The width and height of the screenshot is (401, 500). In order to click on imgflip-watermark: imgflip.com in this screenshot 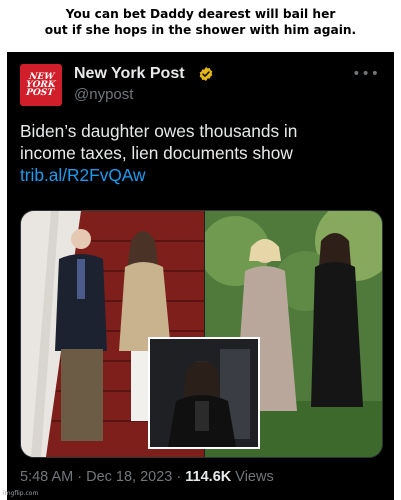, I will do `click(21, 493)`.